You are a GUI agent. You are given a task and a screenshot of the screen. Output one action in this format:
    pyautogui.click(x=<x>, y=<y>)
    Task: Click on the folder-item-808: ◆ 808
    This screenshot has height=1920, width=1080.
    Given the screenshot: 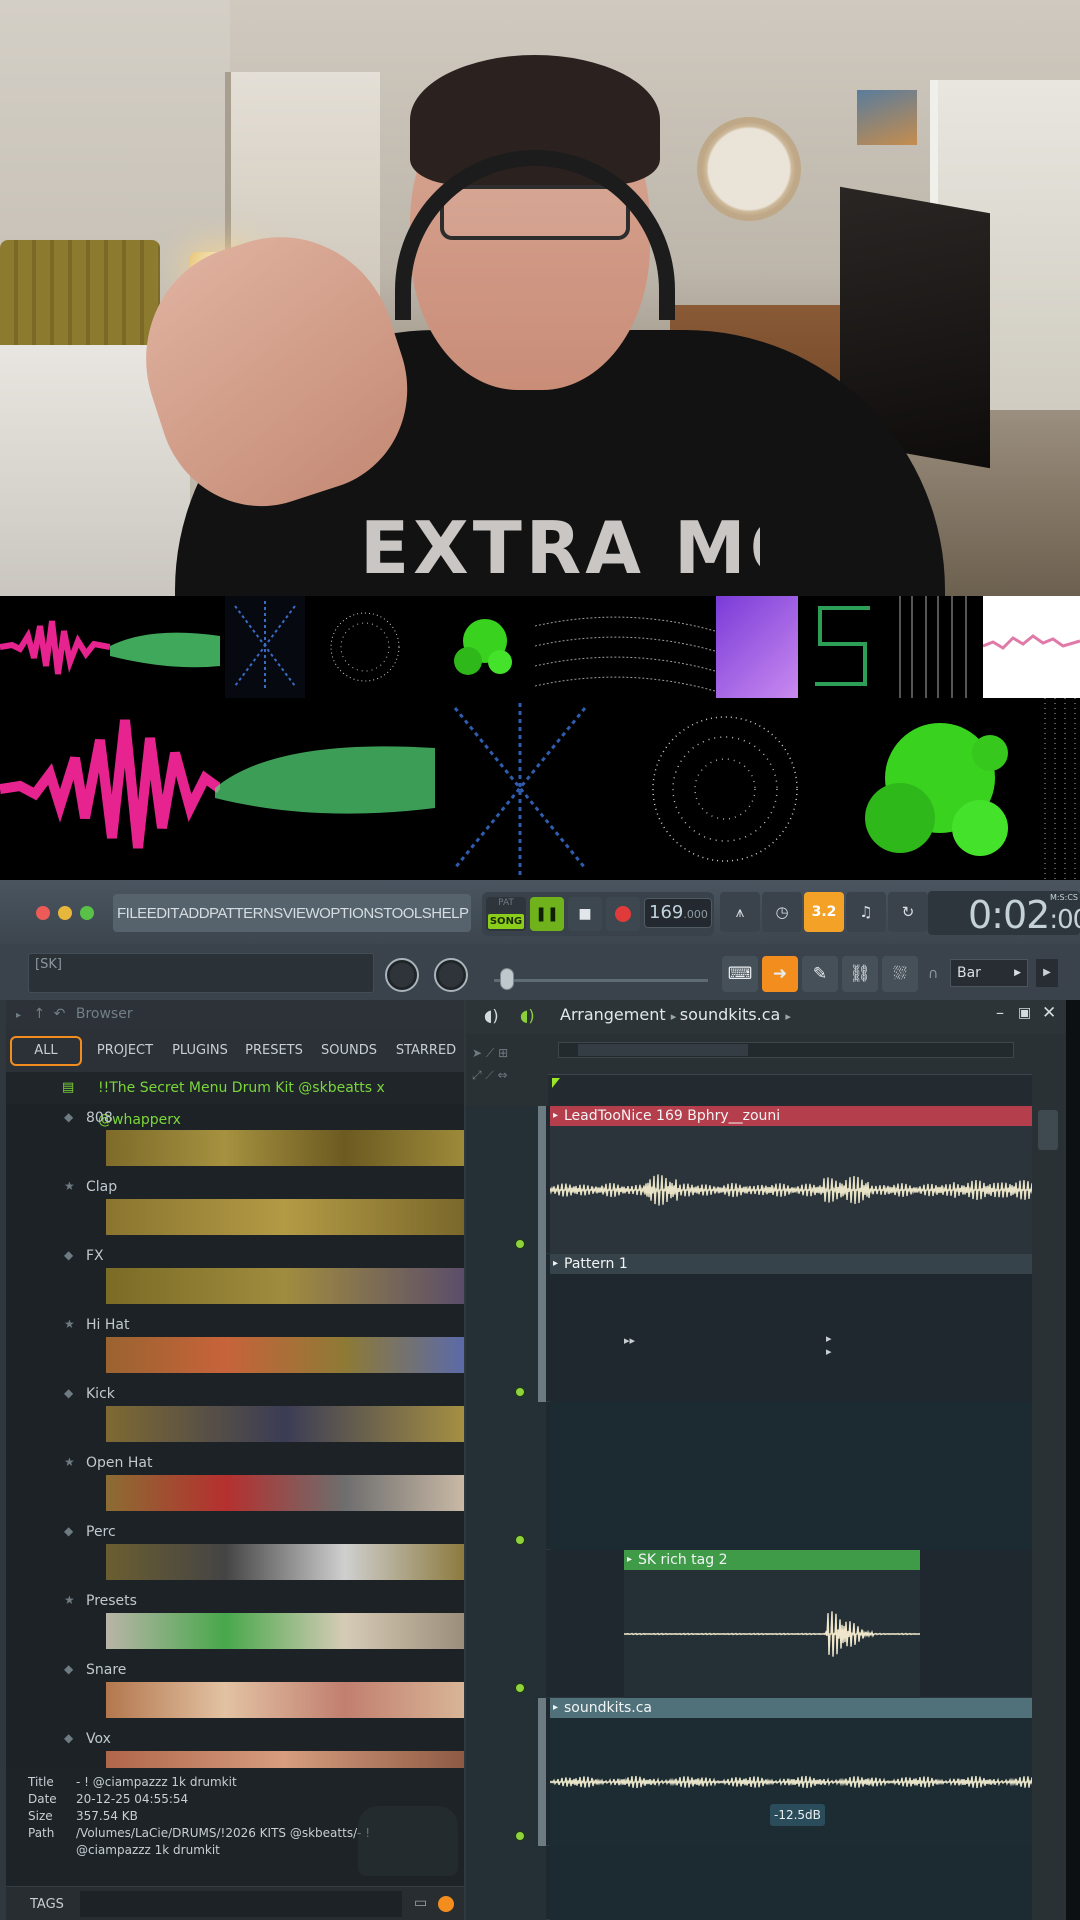 What is the action you would take?
    pyautogui.click(x=245, y=1142)
    